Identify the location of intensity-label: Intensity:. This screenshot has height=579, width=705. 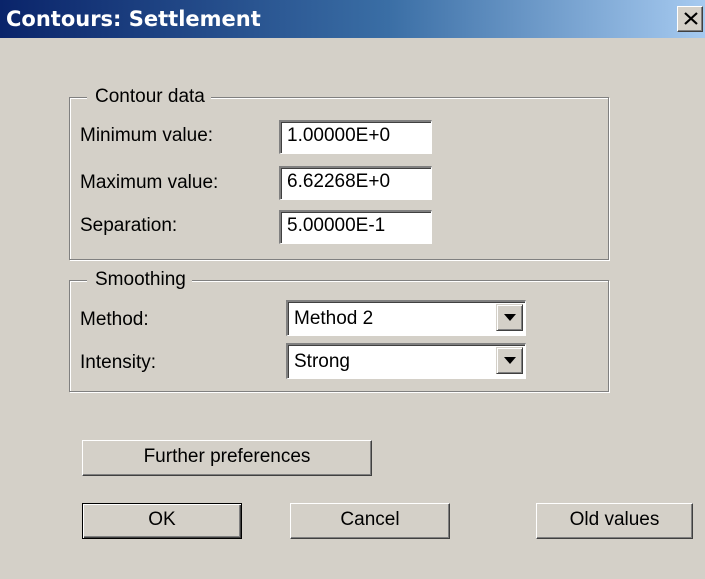
(118, 362).